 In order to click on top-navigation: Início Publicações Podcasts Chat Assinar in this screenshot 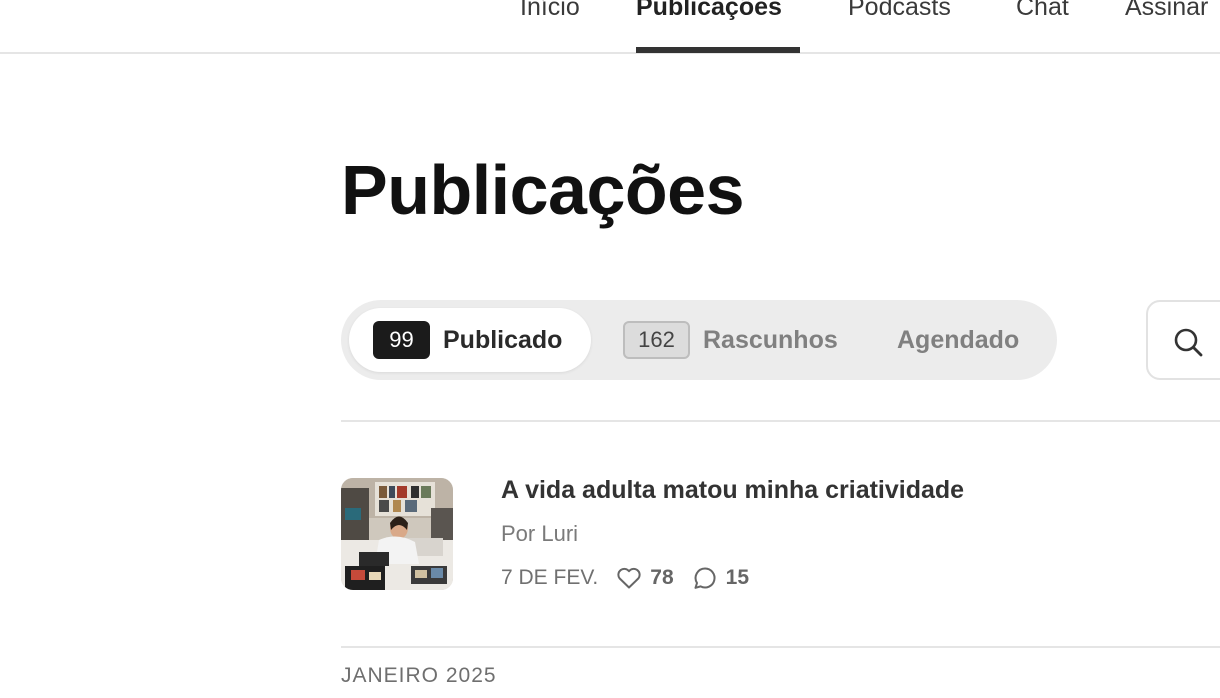, I will do `click(610, 27)`.